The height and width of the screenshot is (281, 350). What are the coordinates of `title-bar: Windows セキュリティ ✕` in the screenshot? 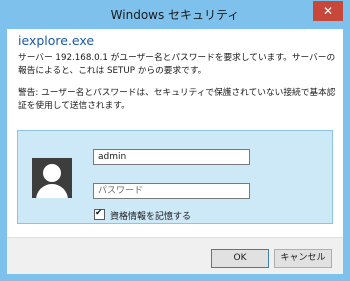 It's located at (175, 14).